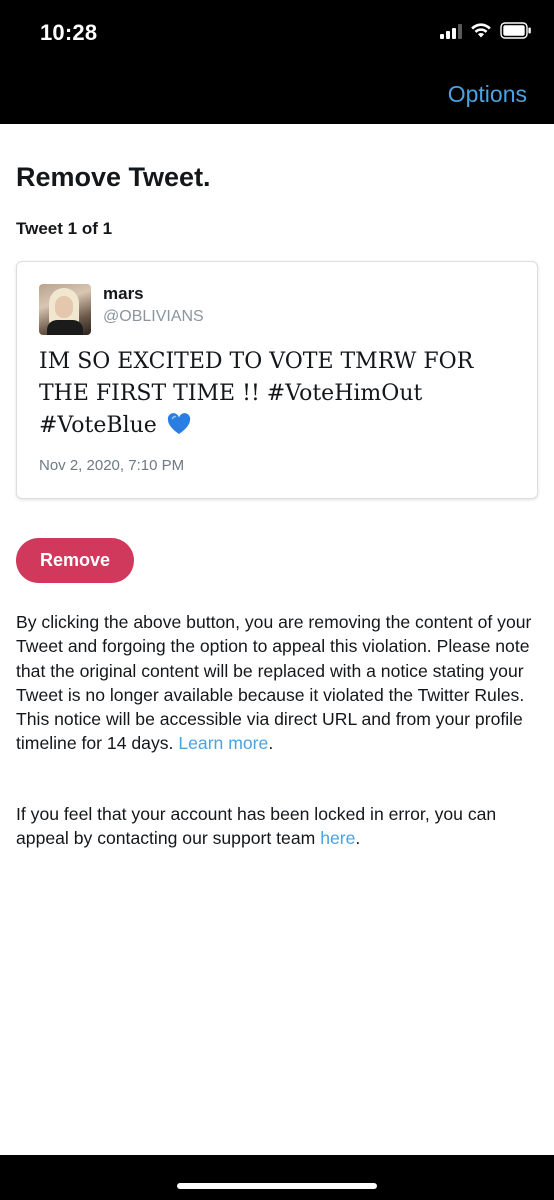 This screenshot has height=1200, width=554. I want to click on learn-more-link: Learn more, so click(223, 743).